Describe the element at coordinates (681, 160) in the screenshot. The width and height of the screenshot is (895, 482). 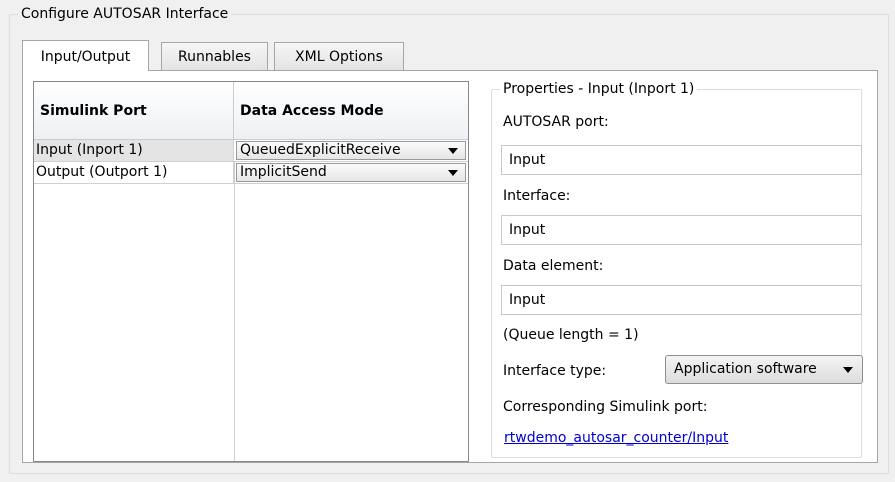
I see `autosar-port-field: Input` at that location.